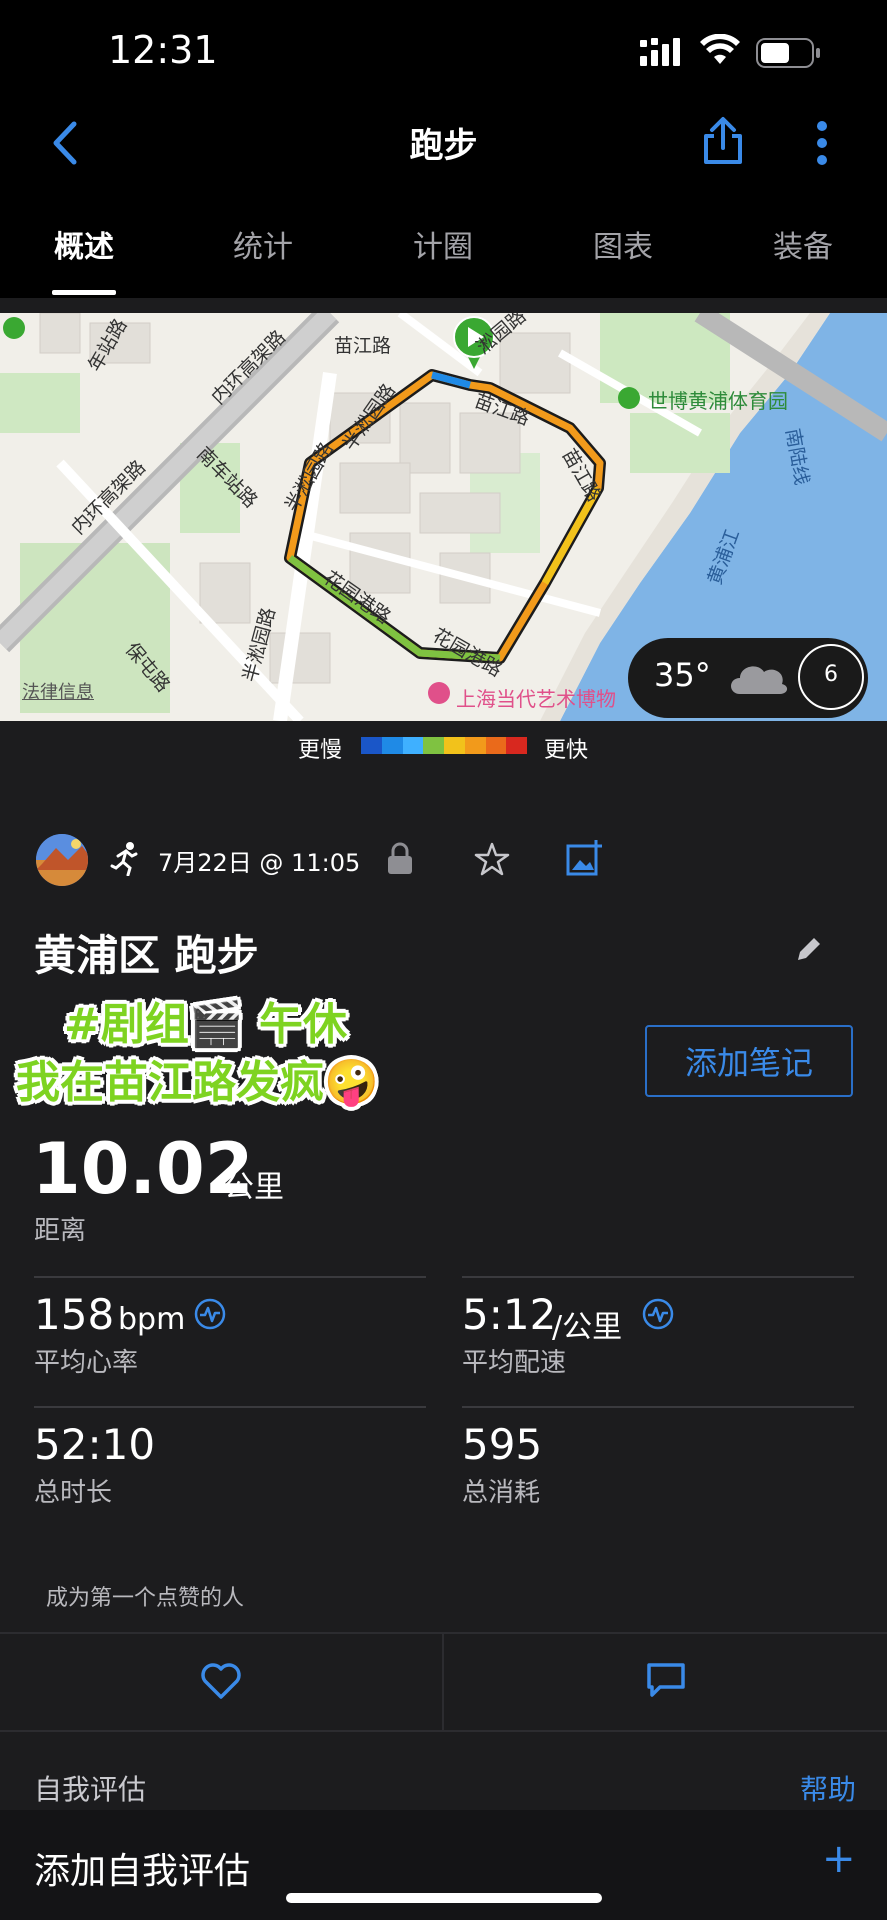 The image size is (887, 1920). I want to click on weather-badge: 35° 6, so click(748, 678).